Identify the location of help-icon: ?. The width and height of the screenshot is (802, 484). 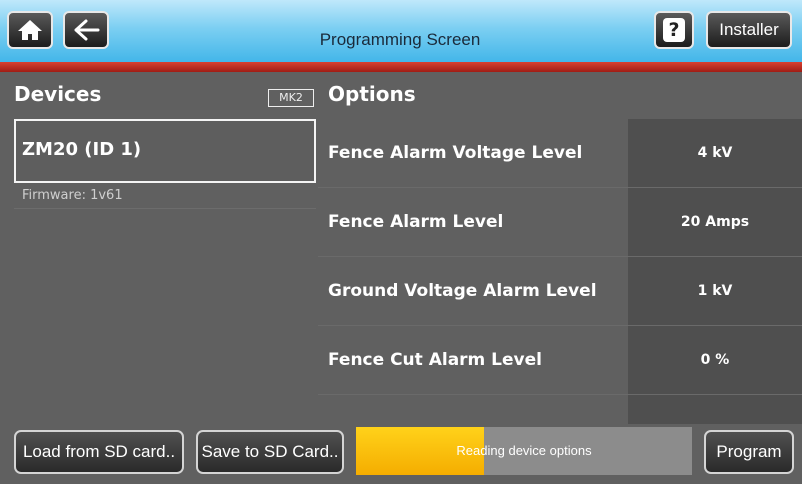
(674, 30).